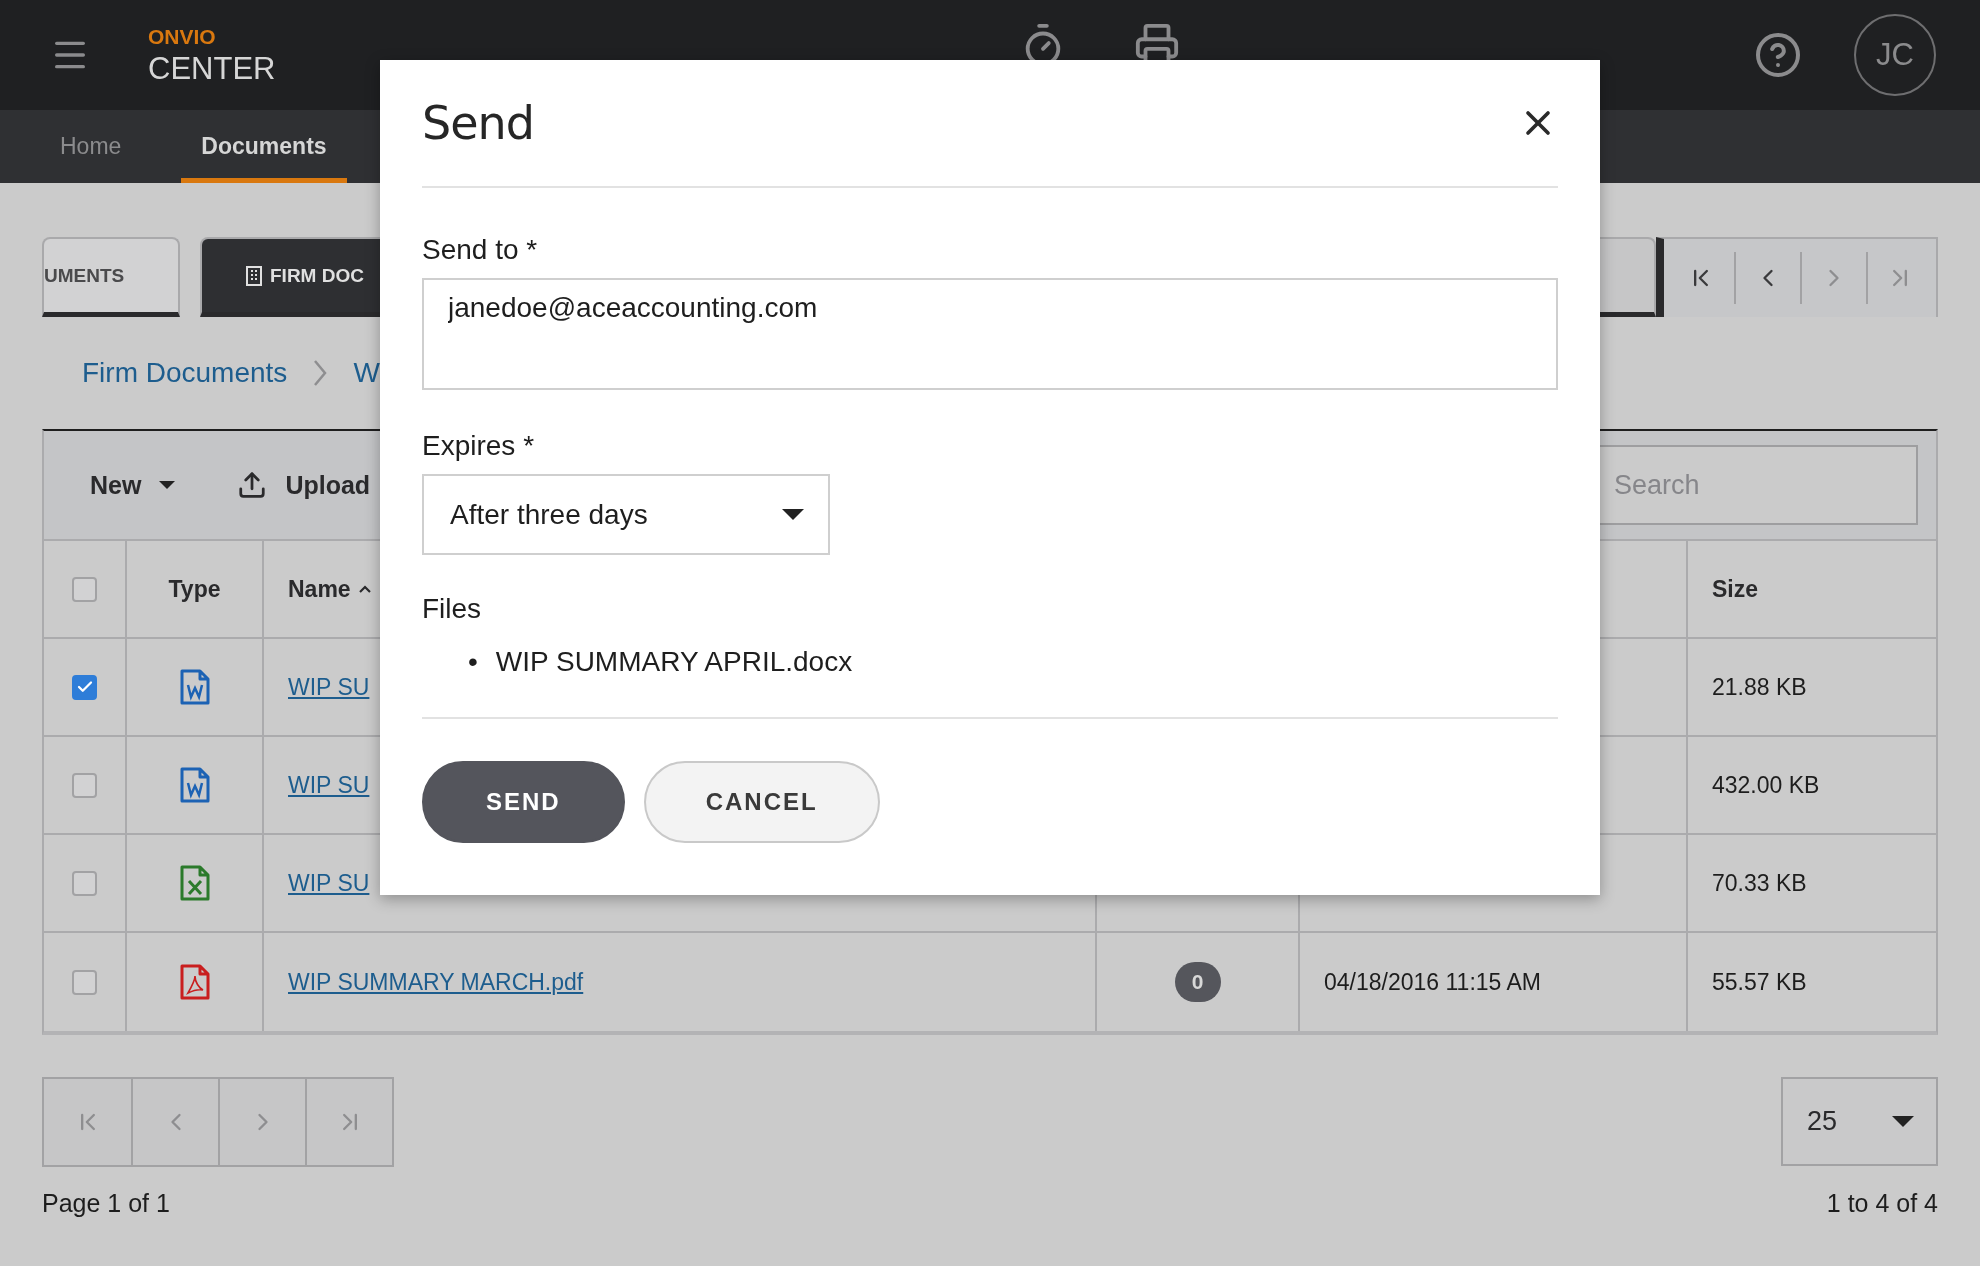 The image size is (1980, 1266). What do you see at coordinates (626, 514) in the screenshot?
I see `expires-select: After three days` at bounding box center [626, 514].